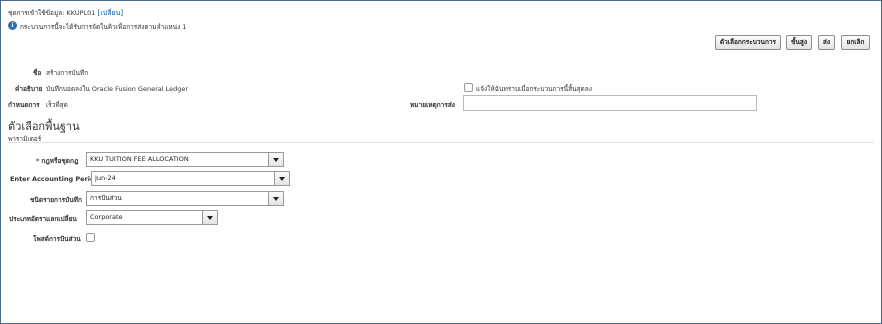  Describe the element at coordinates (185, 198) in the screenshot. I see `journal-category-select: การปันส่วน` at that location.